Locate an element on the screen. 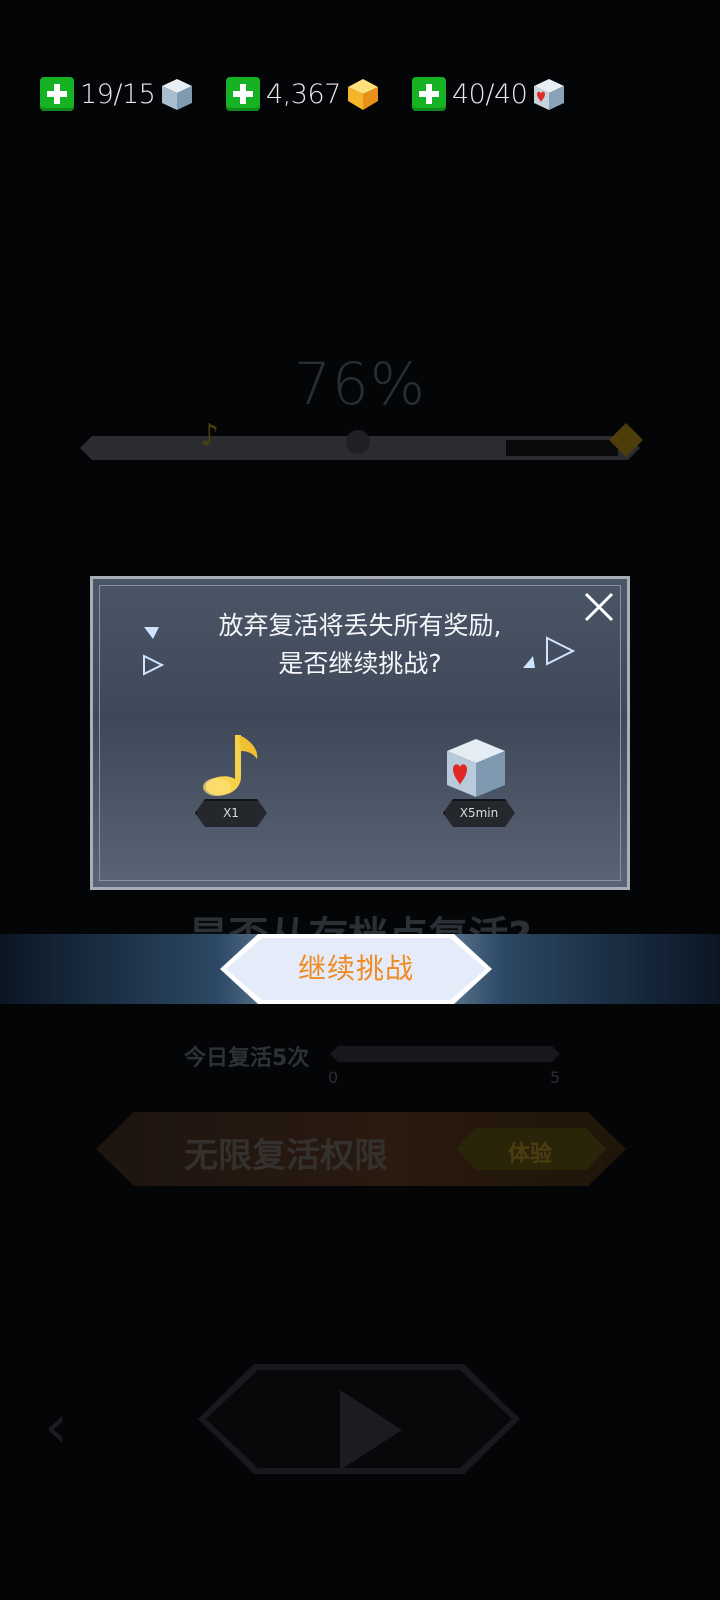  unlimited-revive-label: 无限复活权限 is located at coordinates (286, 1156).